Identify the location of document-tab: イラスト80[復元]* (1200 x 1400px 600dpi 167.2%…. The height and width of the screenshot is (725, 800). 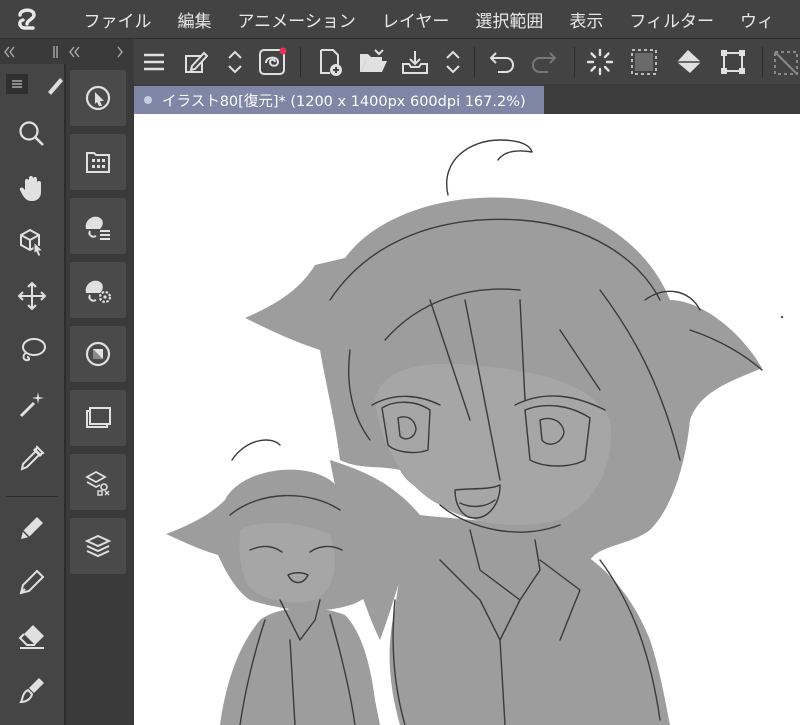
(339, 100).